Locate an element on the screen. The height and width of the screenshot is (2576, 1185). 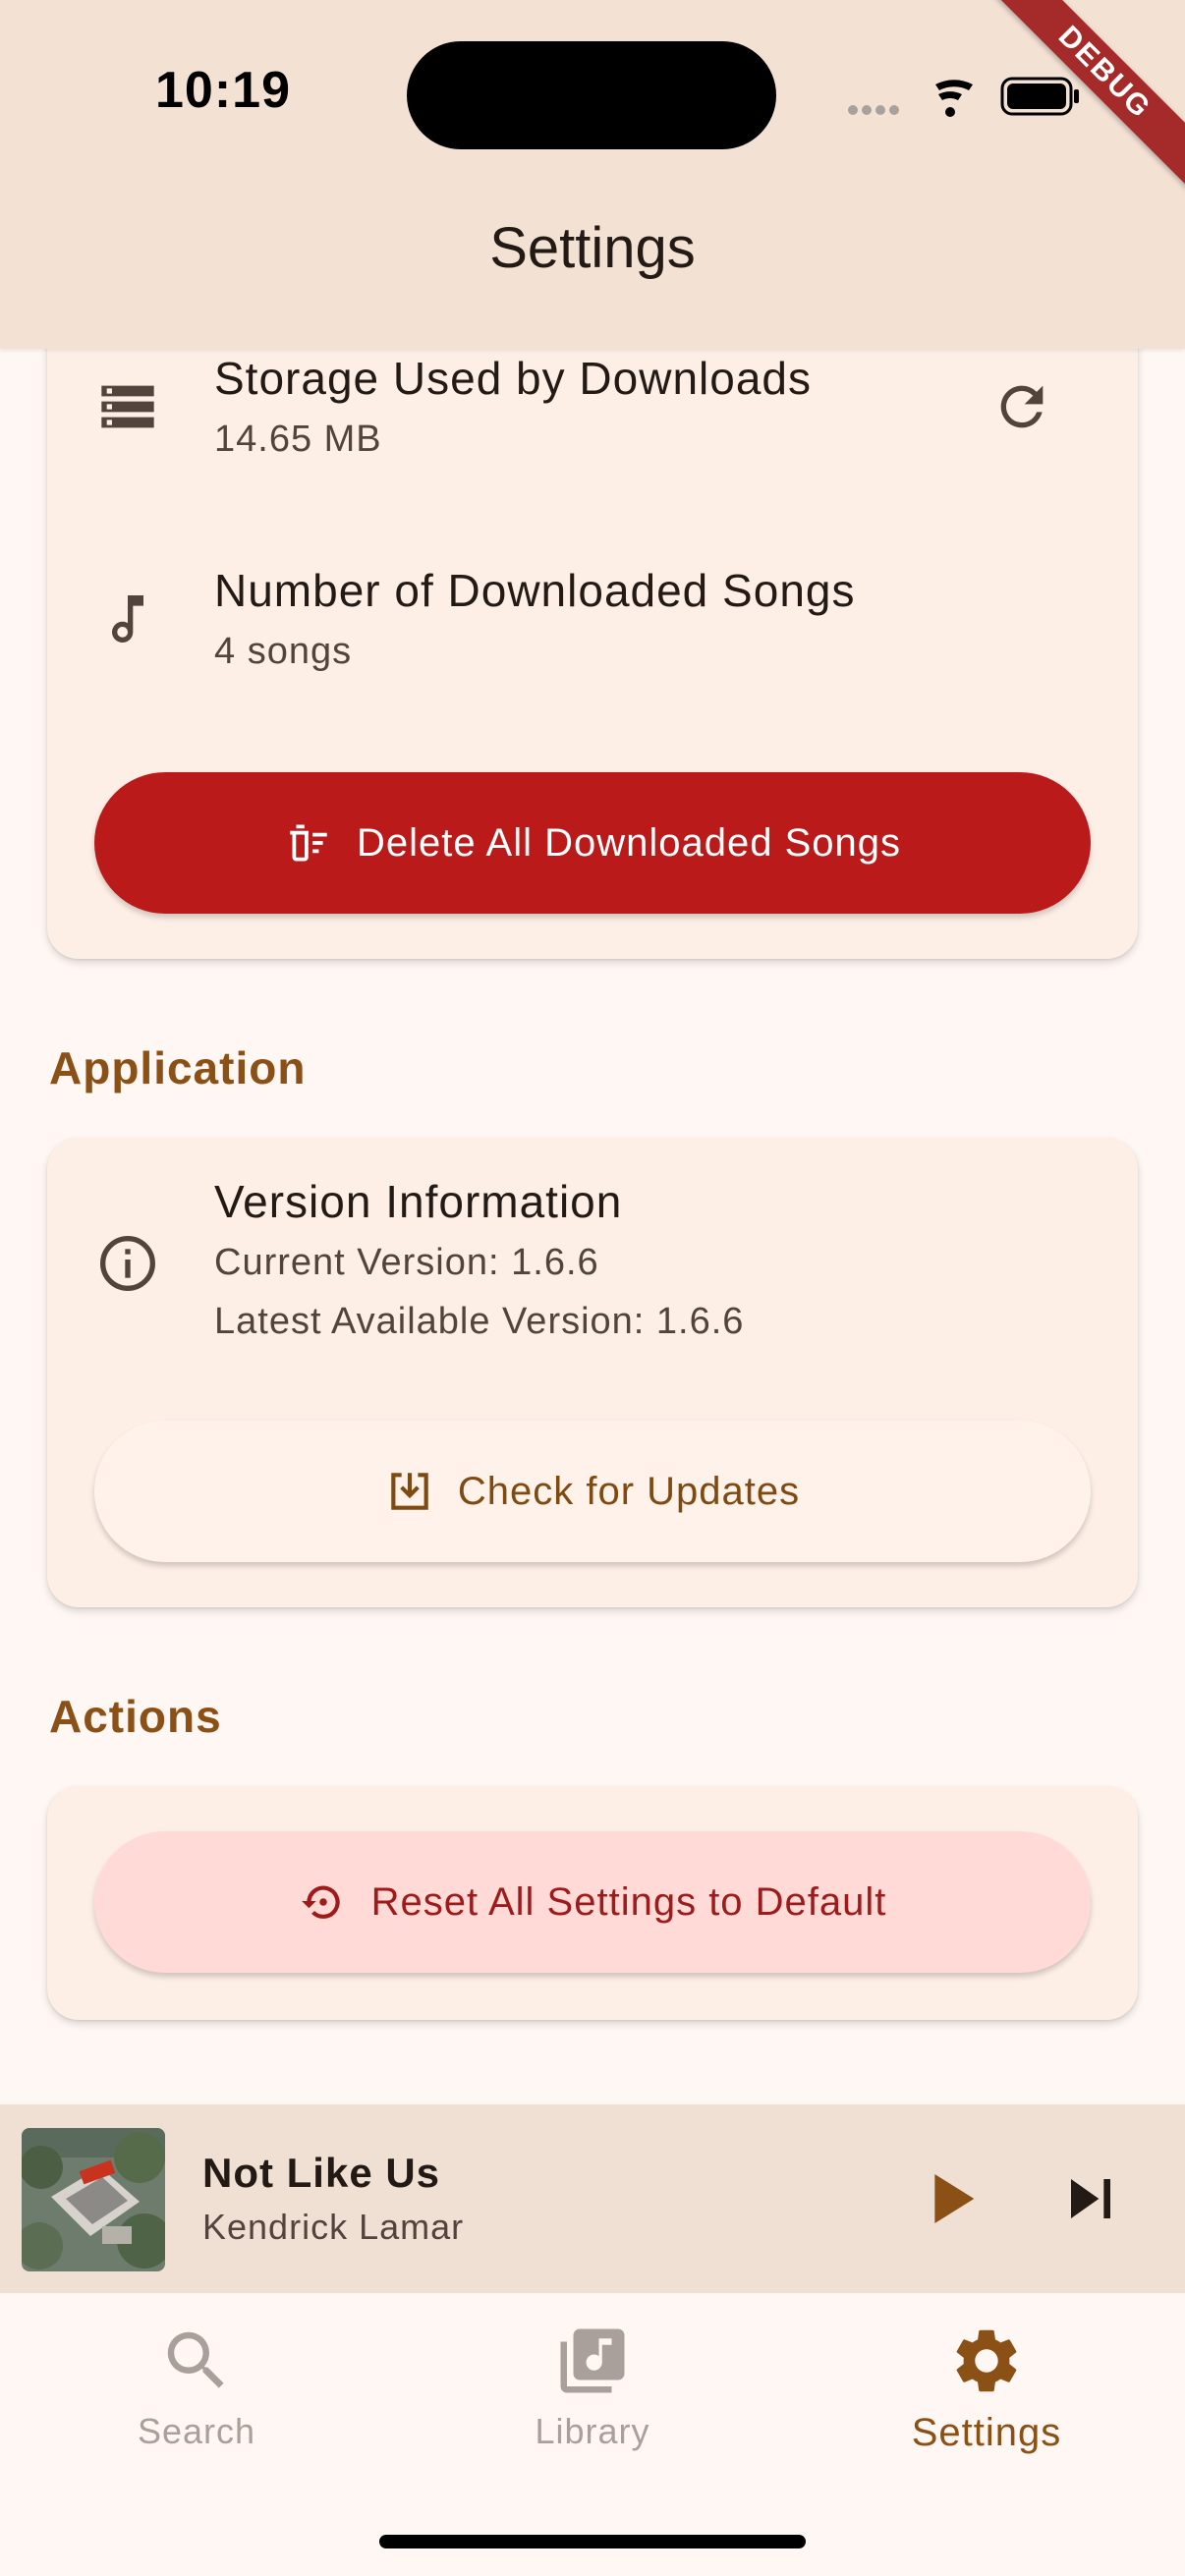
storage-used-label: Storage Used by Downloads is located at coordinates (513, 378).